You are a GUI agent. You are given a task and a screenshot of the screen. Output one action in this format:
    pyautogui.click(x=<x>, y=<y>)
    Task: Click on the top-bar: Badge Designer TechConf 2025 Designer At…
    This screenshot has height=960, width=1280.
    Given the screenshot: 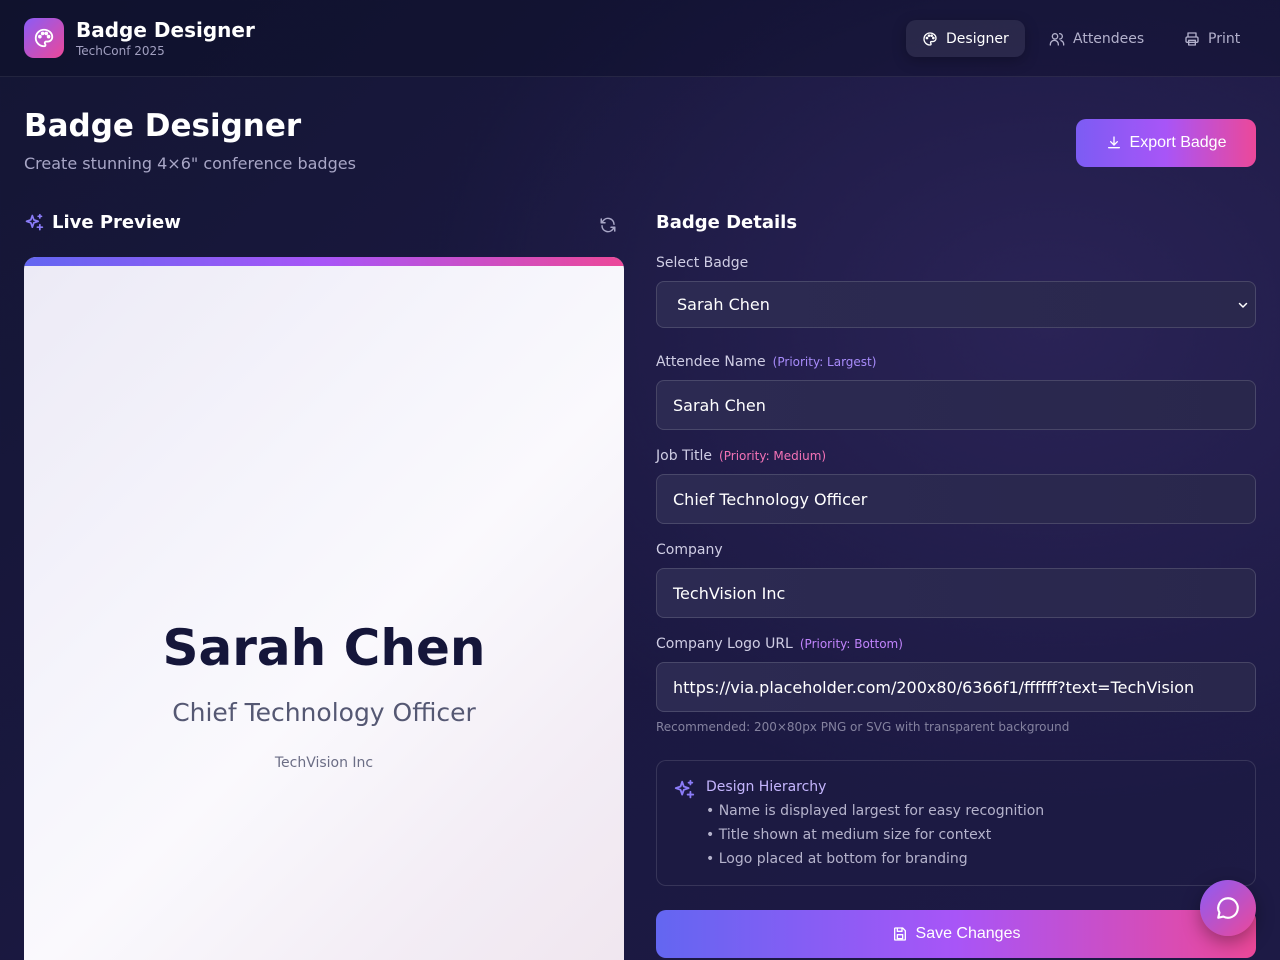 What is the action you would take?
    pyautogui.click(x=640, y=38)
    